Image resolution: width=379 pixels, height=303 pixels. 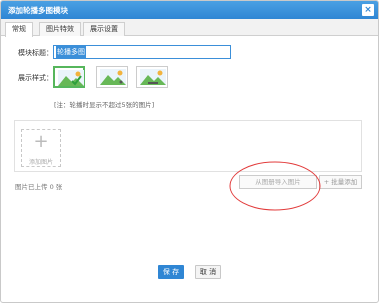 What do you see at coordinates (189, 10) in the screenshot?
I see `dialog-titlebar: 添加轮播多图模块 ×` at bounding box center [189, 10].